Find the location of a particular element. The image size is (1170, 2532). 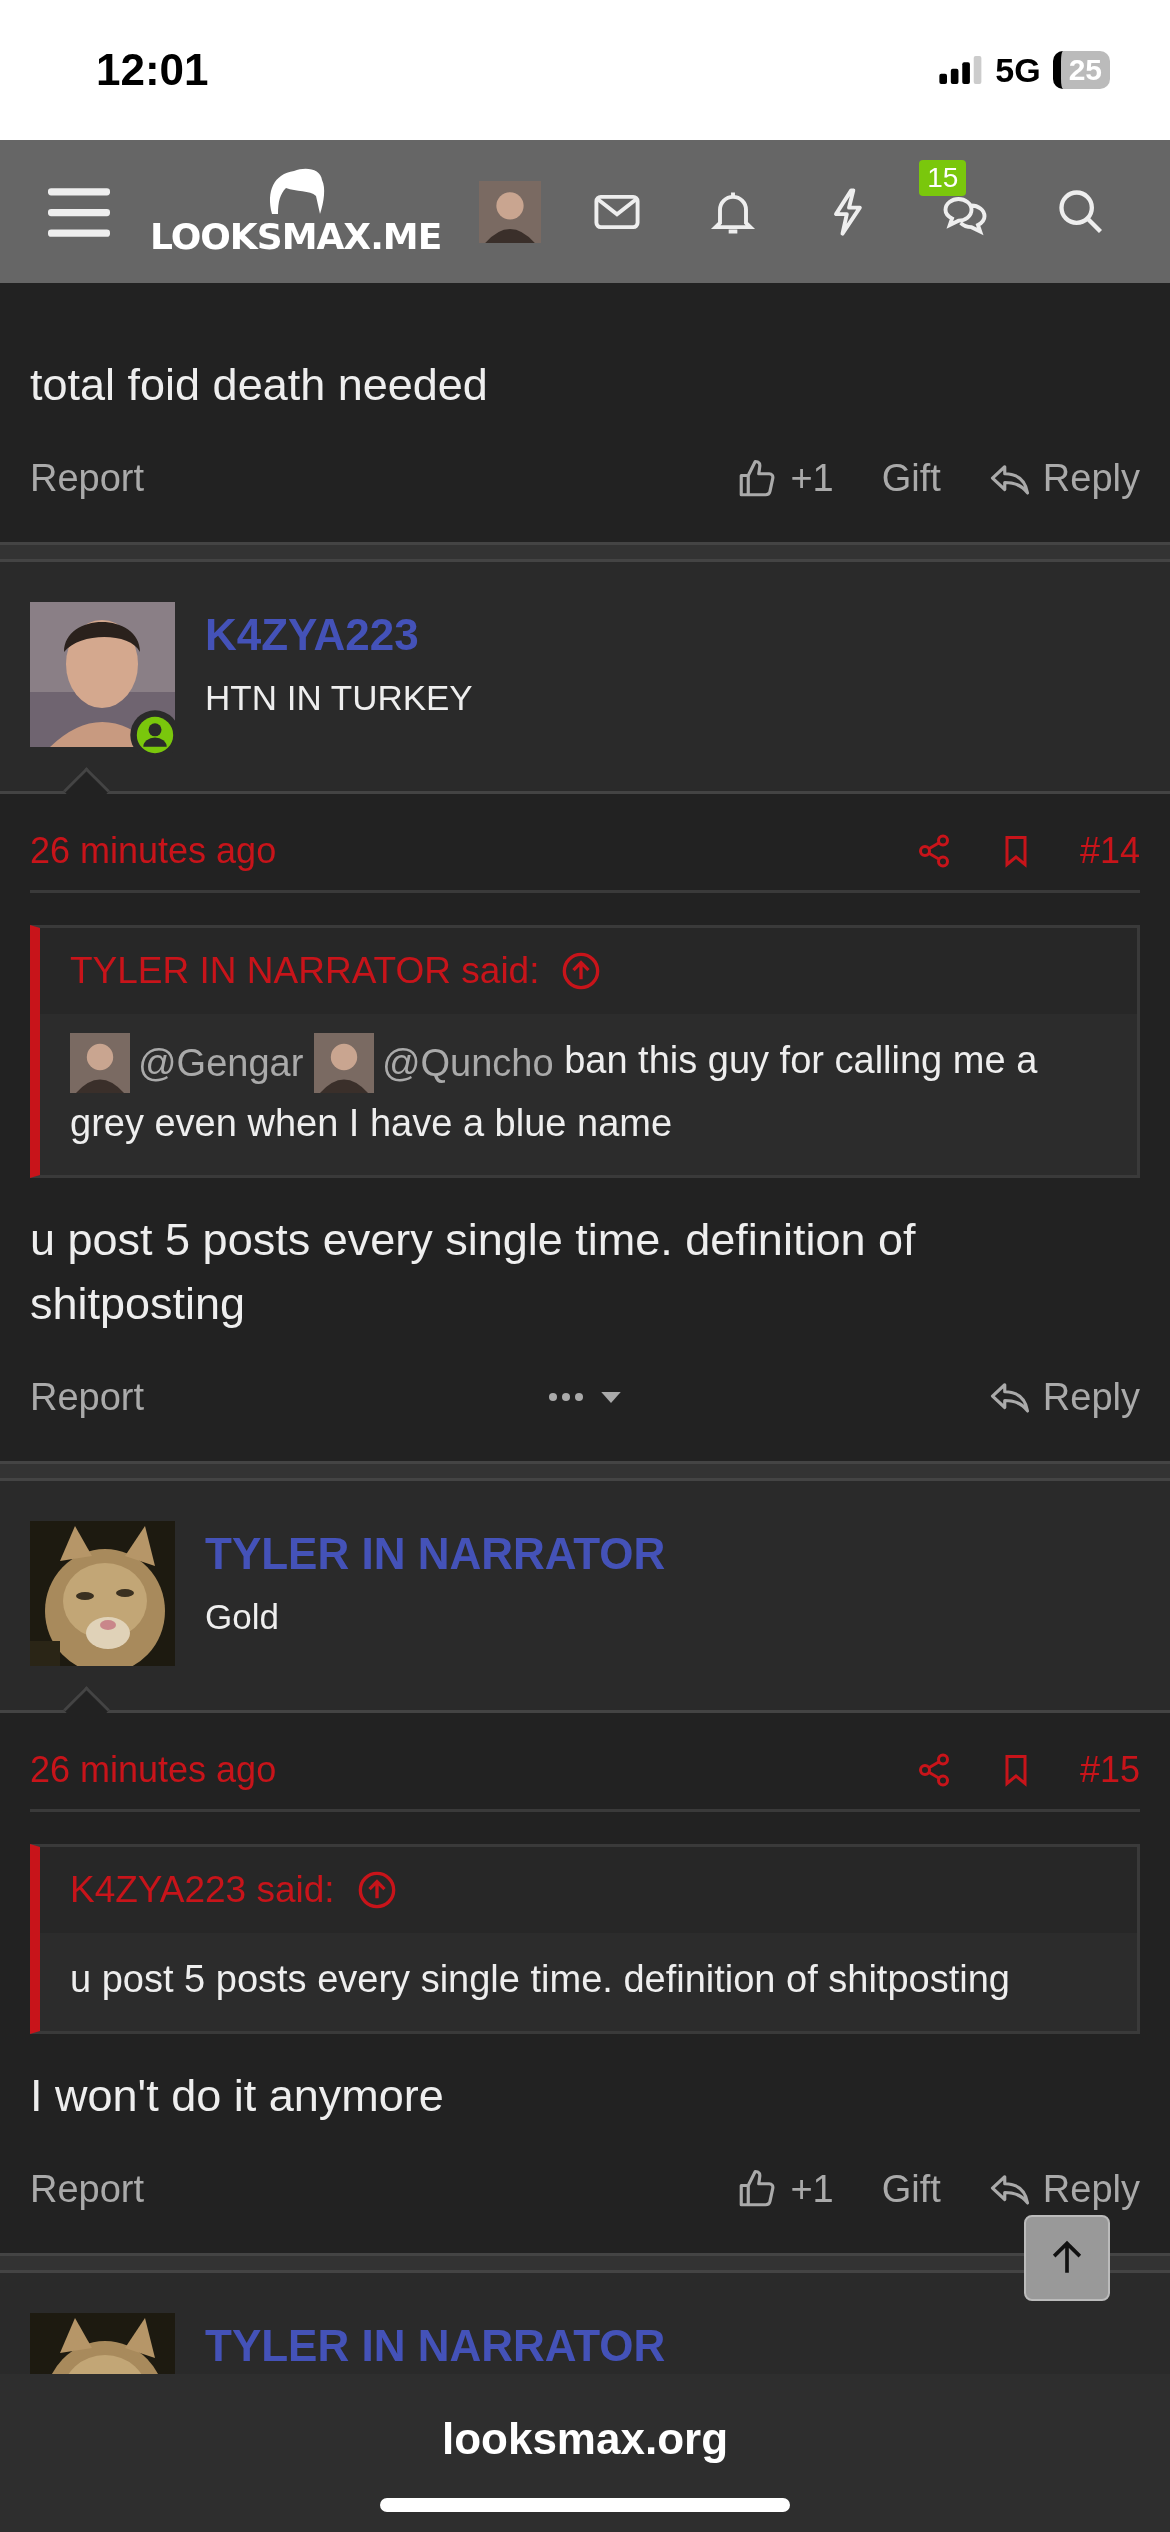

url-text: looksmax.org is located at coordinates (585, 2439).